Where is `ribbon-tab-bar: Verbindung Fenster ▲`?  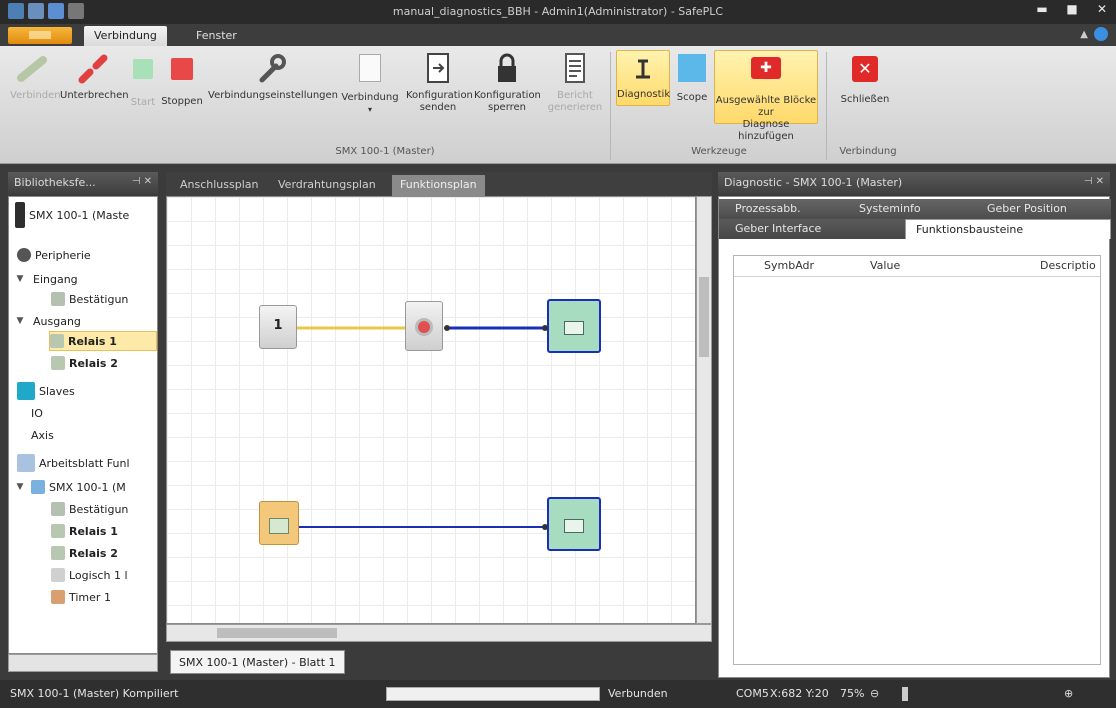
ribbon-tab-bar: Verbindung Fenster ▲ is located at coordinates (558, 35).